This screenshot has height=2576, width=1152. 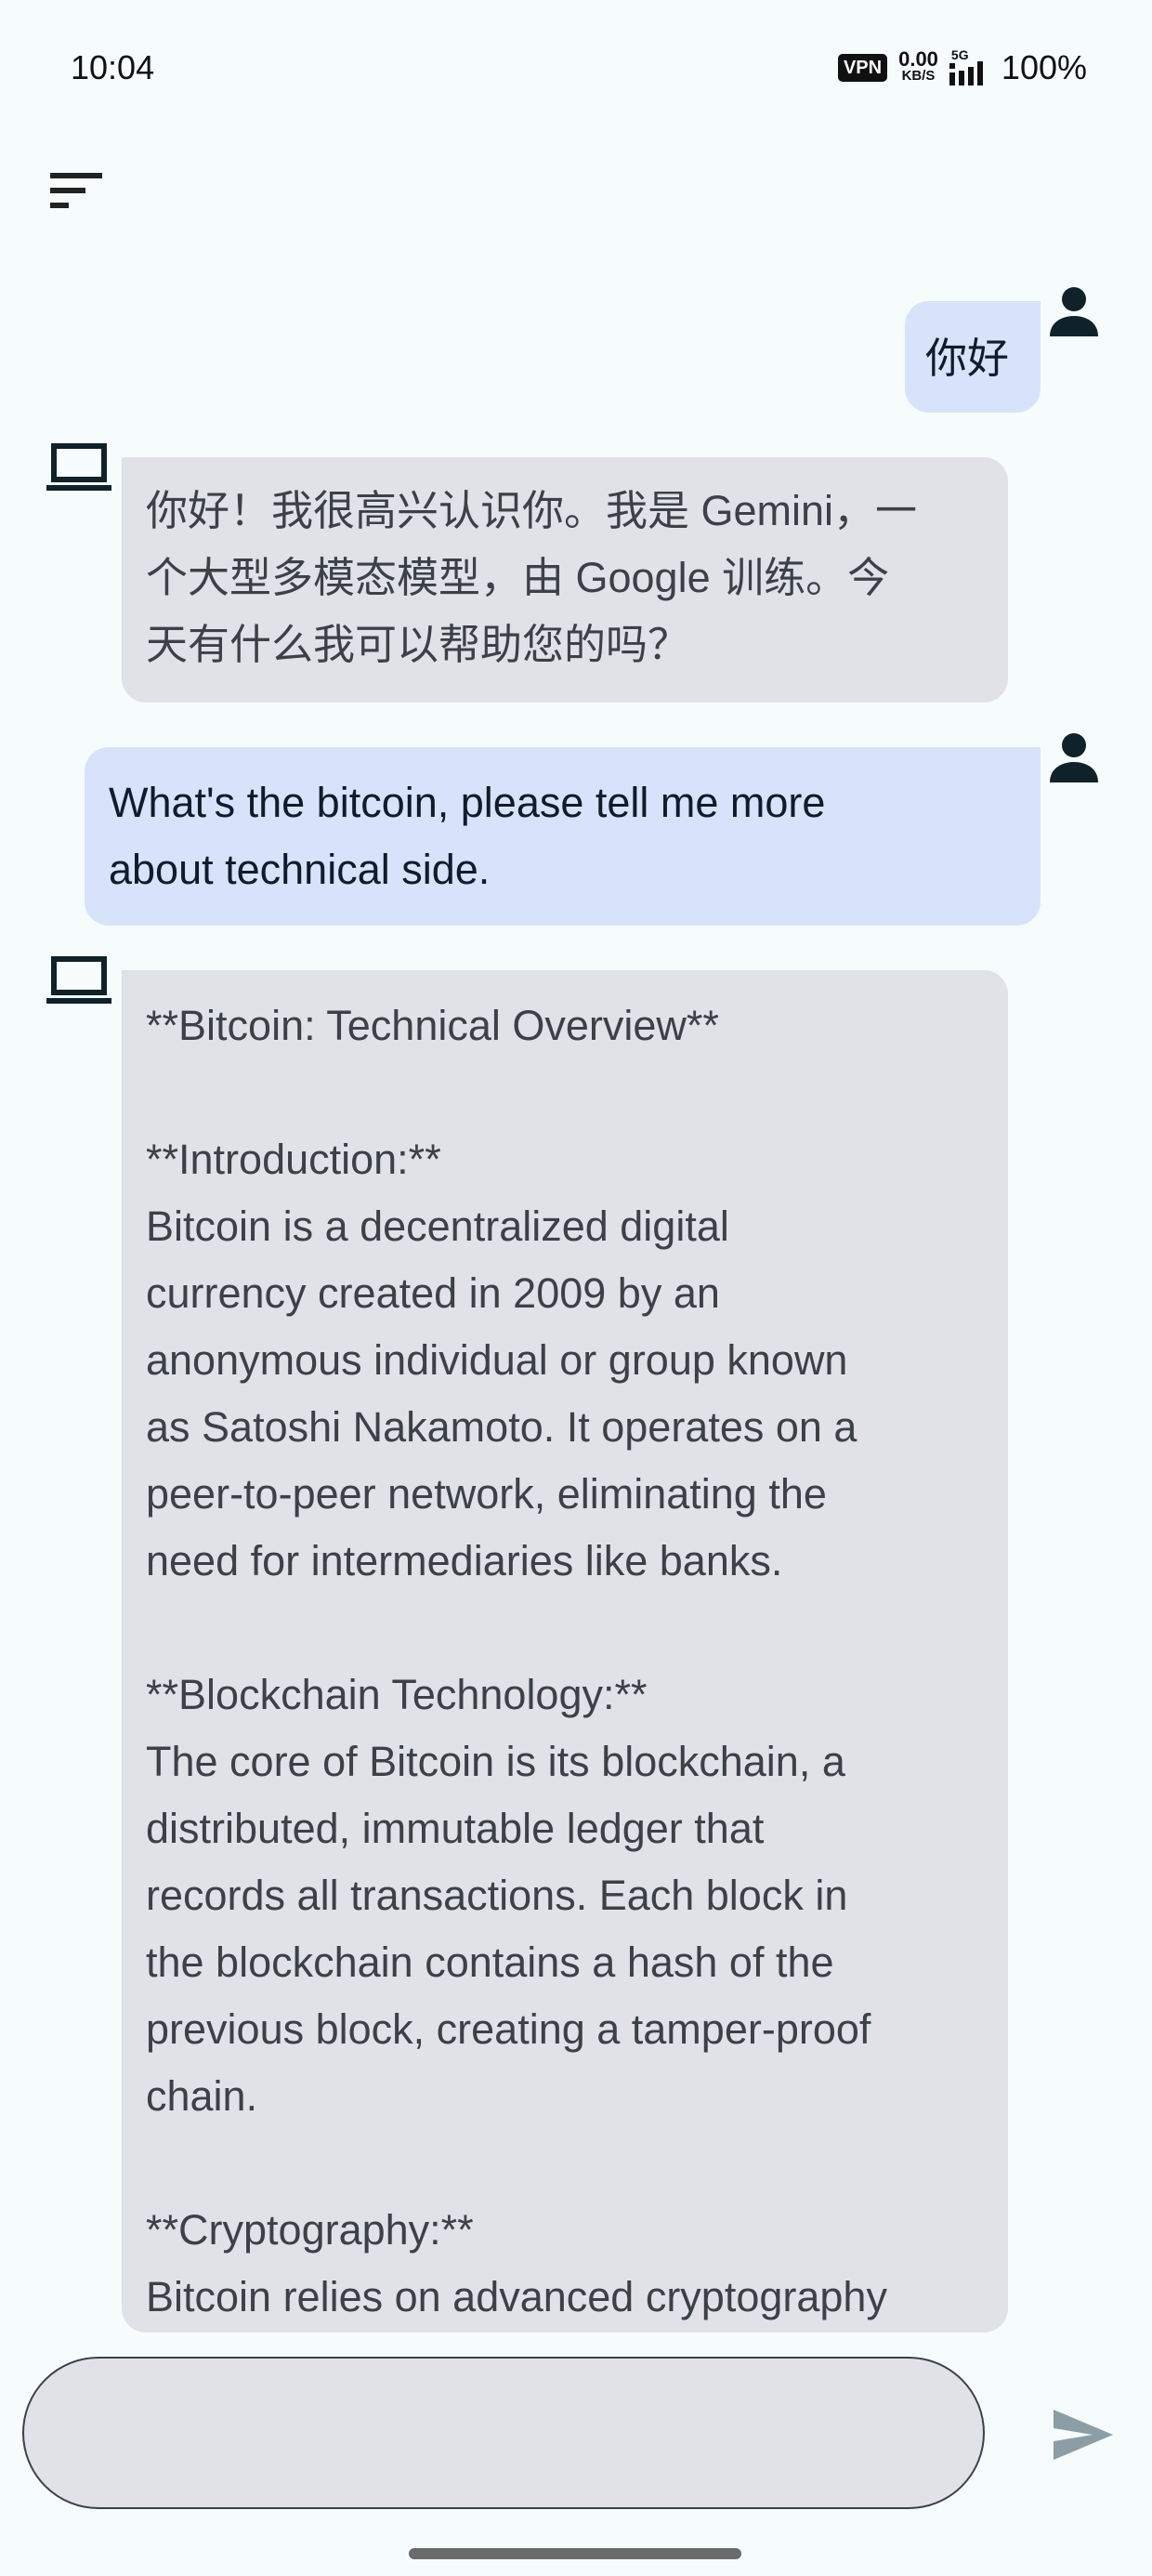 What do you see at coordinates (966, 73) in the screenshot?
I see `signal-icon` at bounding box center [966, 73].